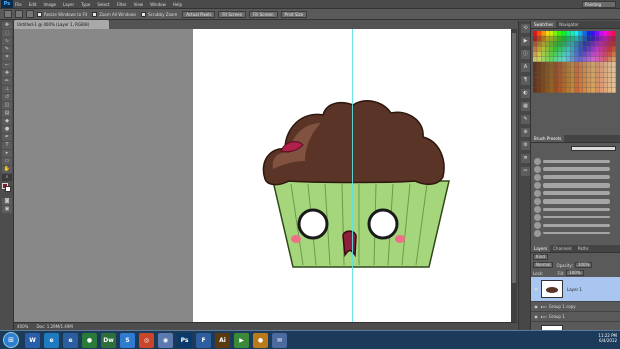 This screenshot has height=349, width=620. Describe the element at coordinates (525, 145) in the screenshot. I see `tool-presets-icon: ⚙` at that location.